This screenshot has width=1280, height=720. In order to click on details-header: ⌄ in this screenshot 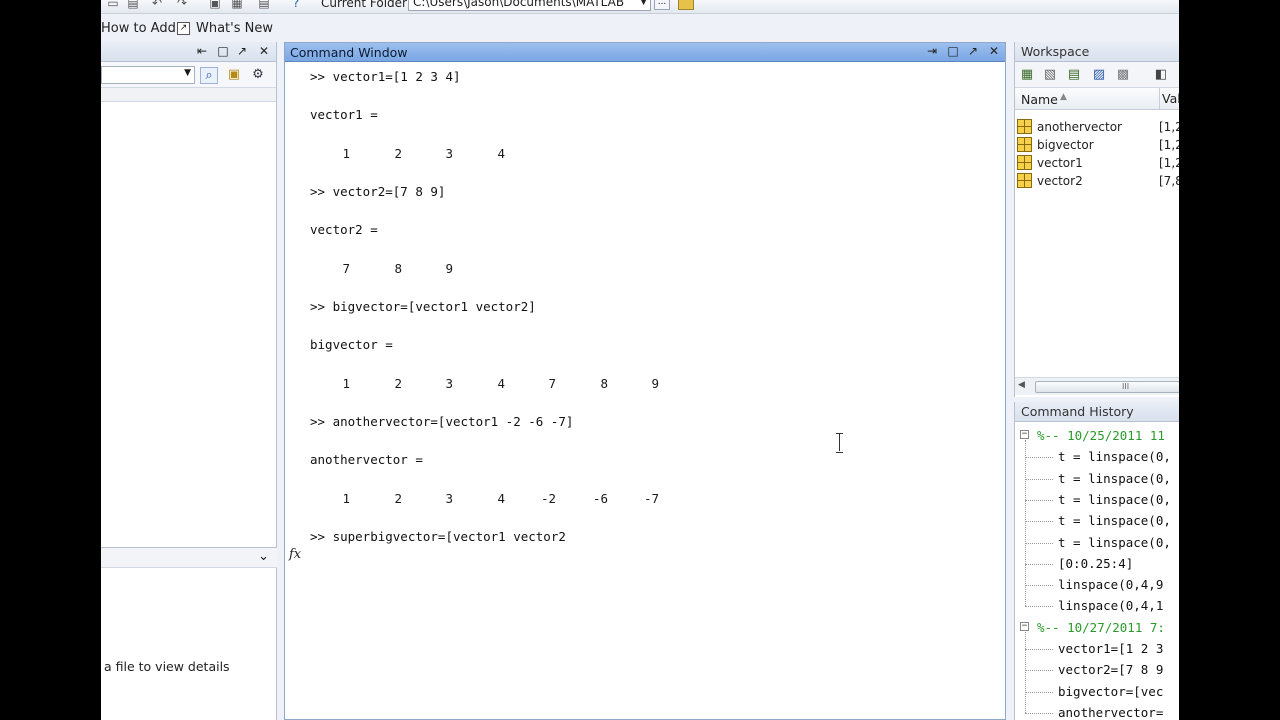, I will do `click(189, 558)`.